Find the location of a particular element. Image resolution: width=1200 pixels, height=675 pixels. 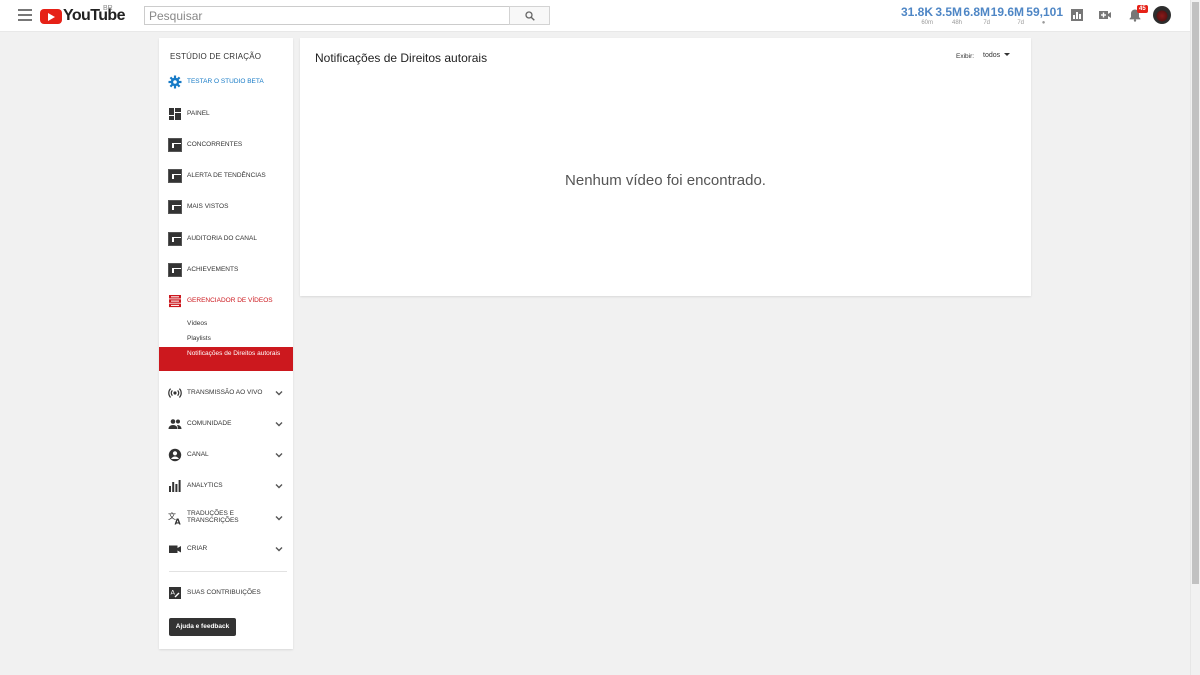

youtube-logo: YouTube BR is located at coordinates (82, 15).